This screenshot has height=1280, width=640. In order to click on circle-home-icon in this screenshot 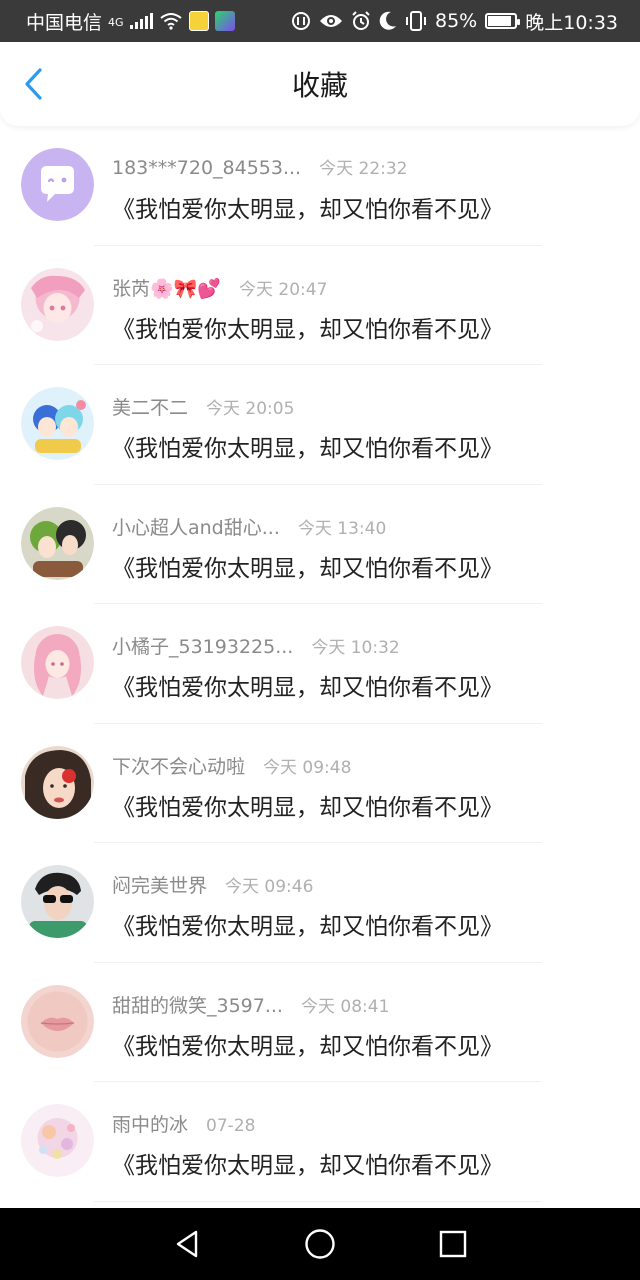, I will do `click(320, 1244)`.